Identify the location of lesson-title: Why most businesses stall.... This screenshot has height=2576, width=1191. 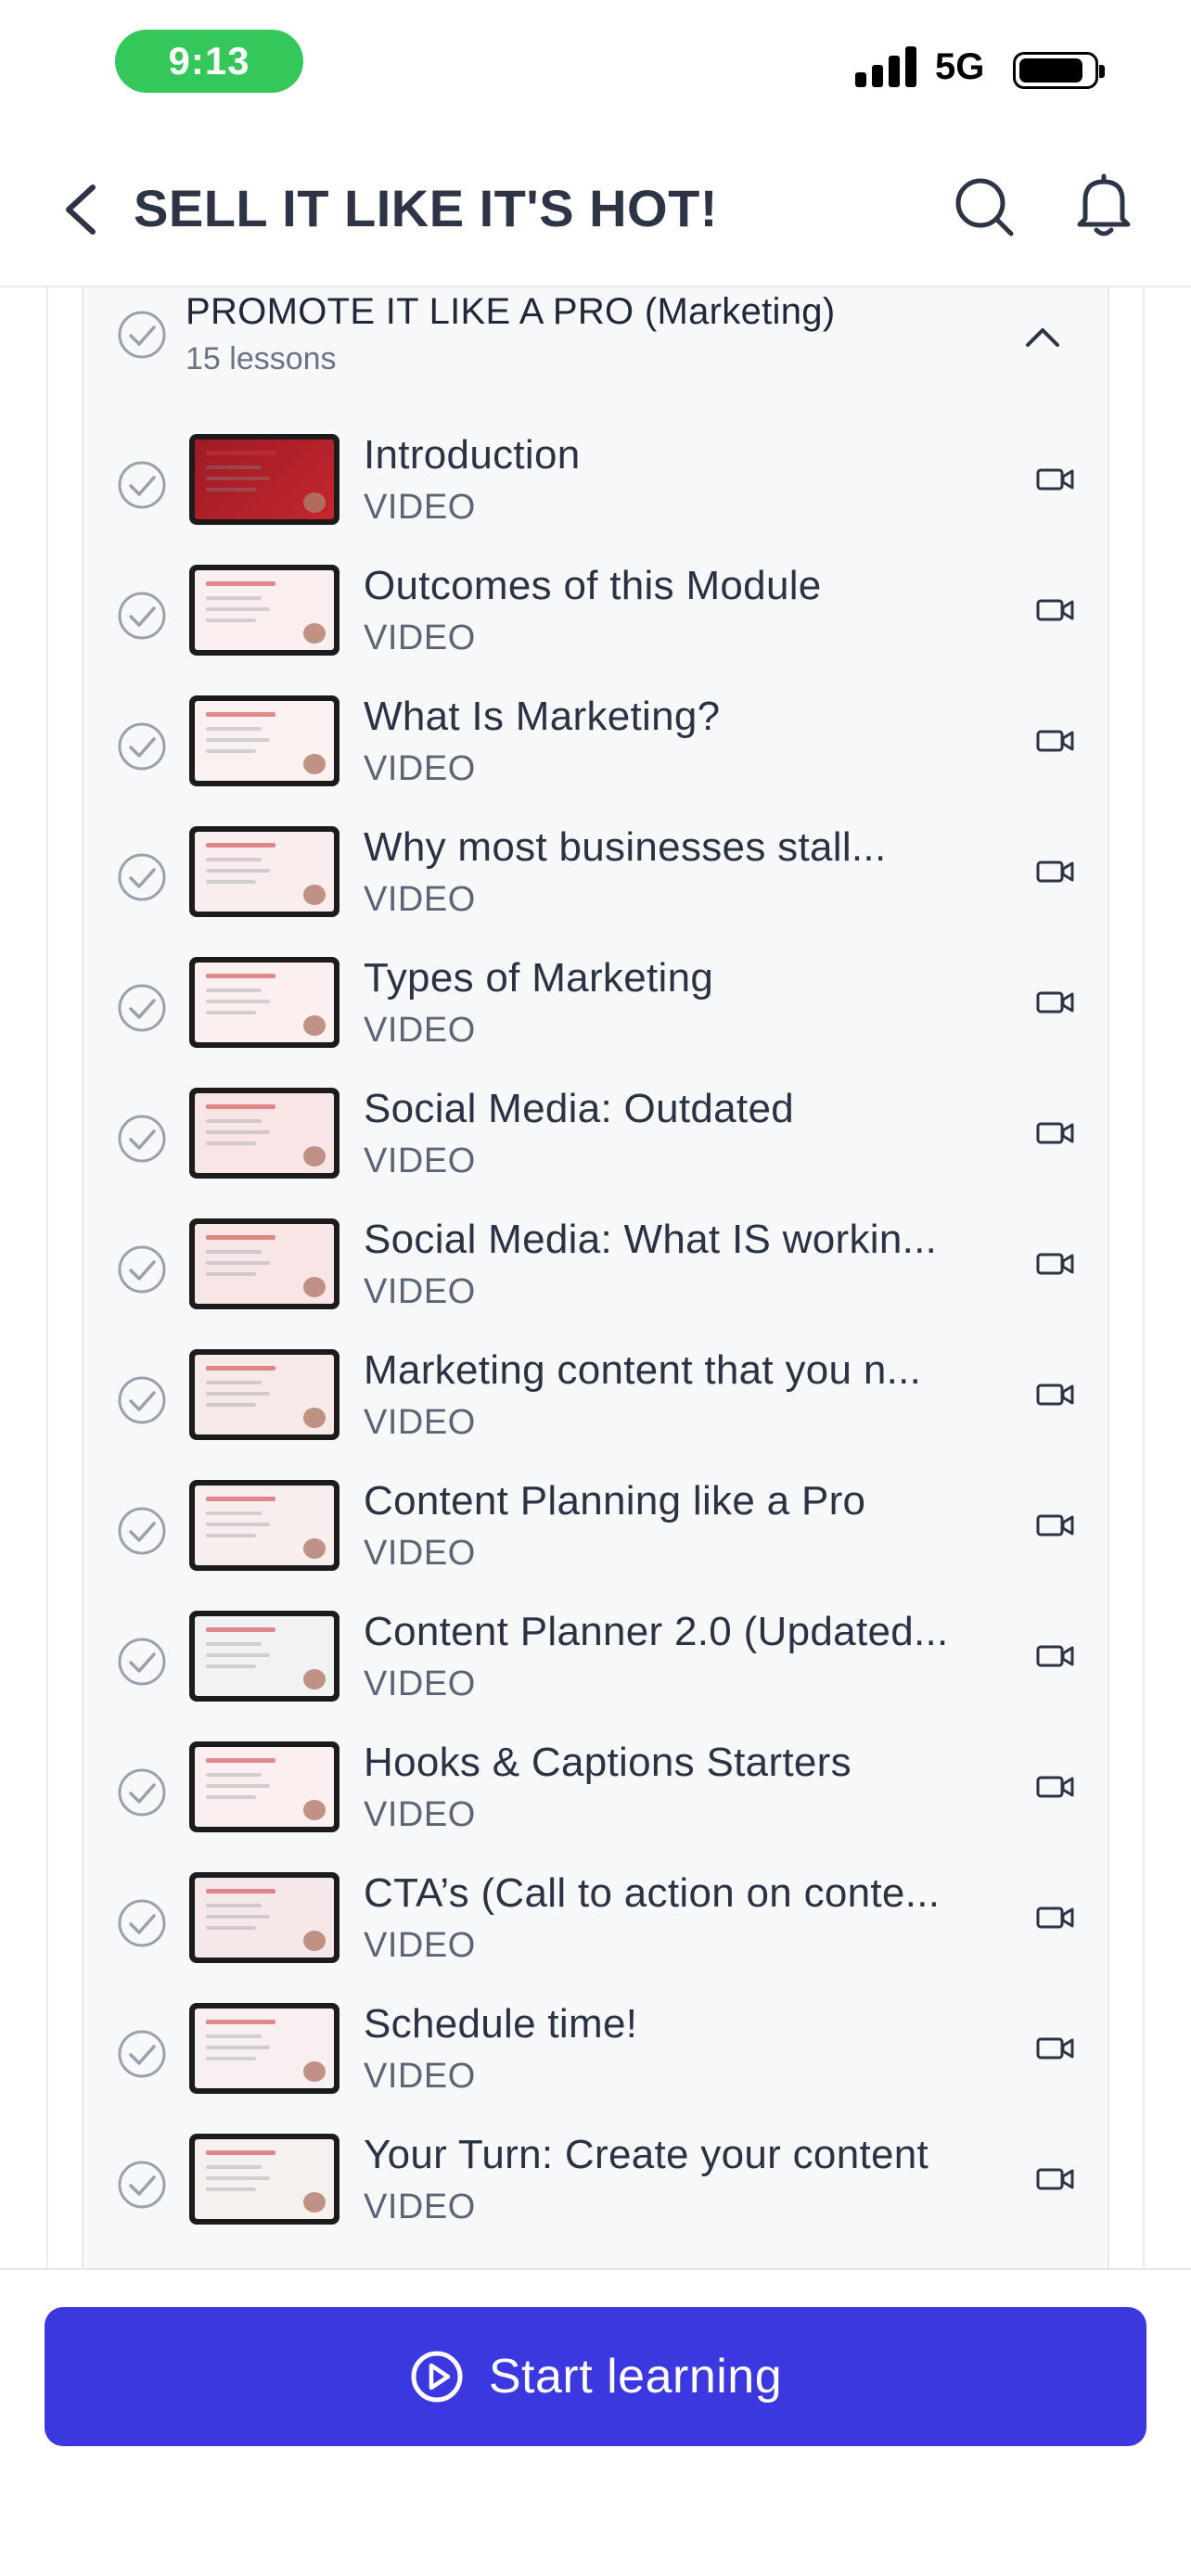
(625, 847).